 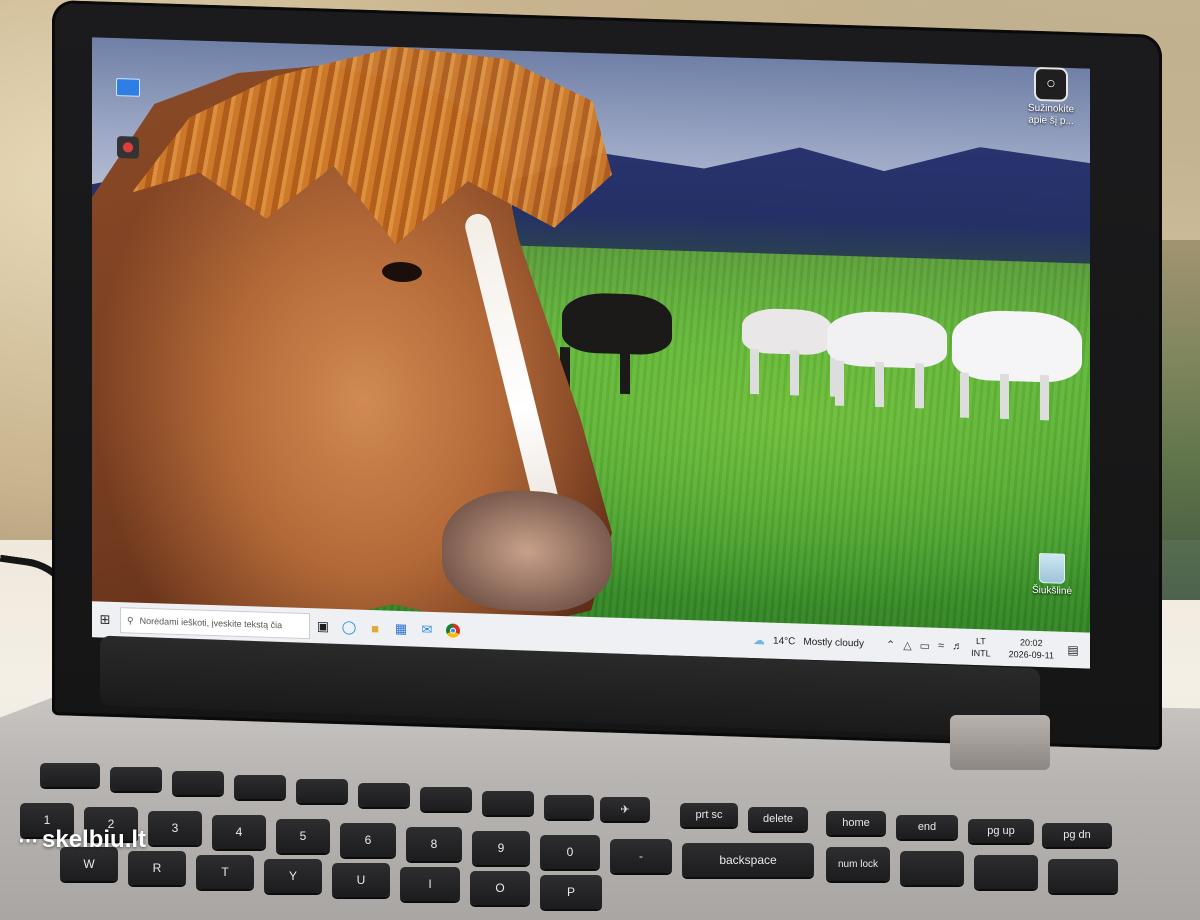 What do you see at coordinates (709, 815) in the screenshot?
I see `key-print-screen: prt sc` at bounding box center [709, 815].